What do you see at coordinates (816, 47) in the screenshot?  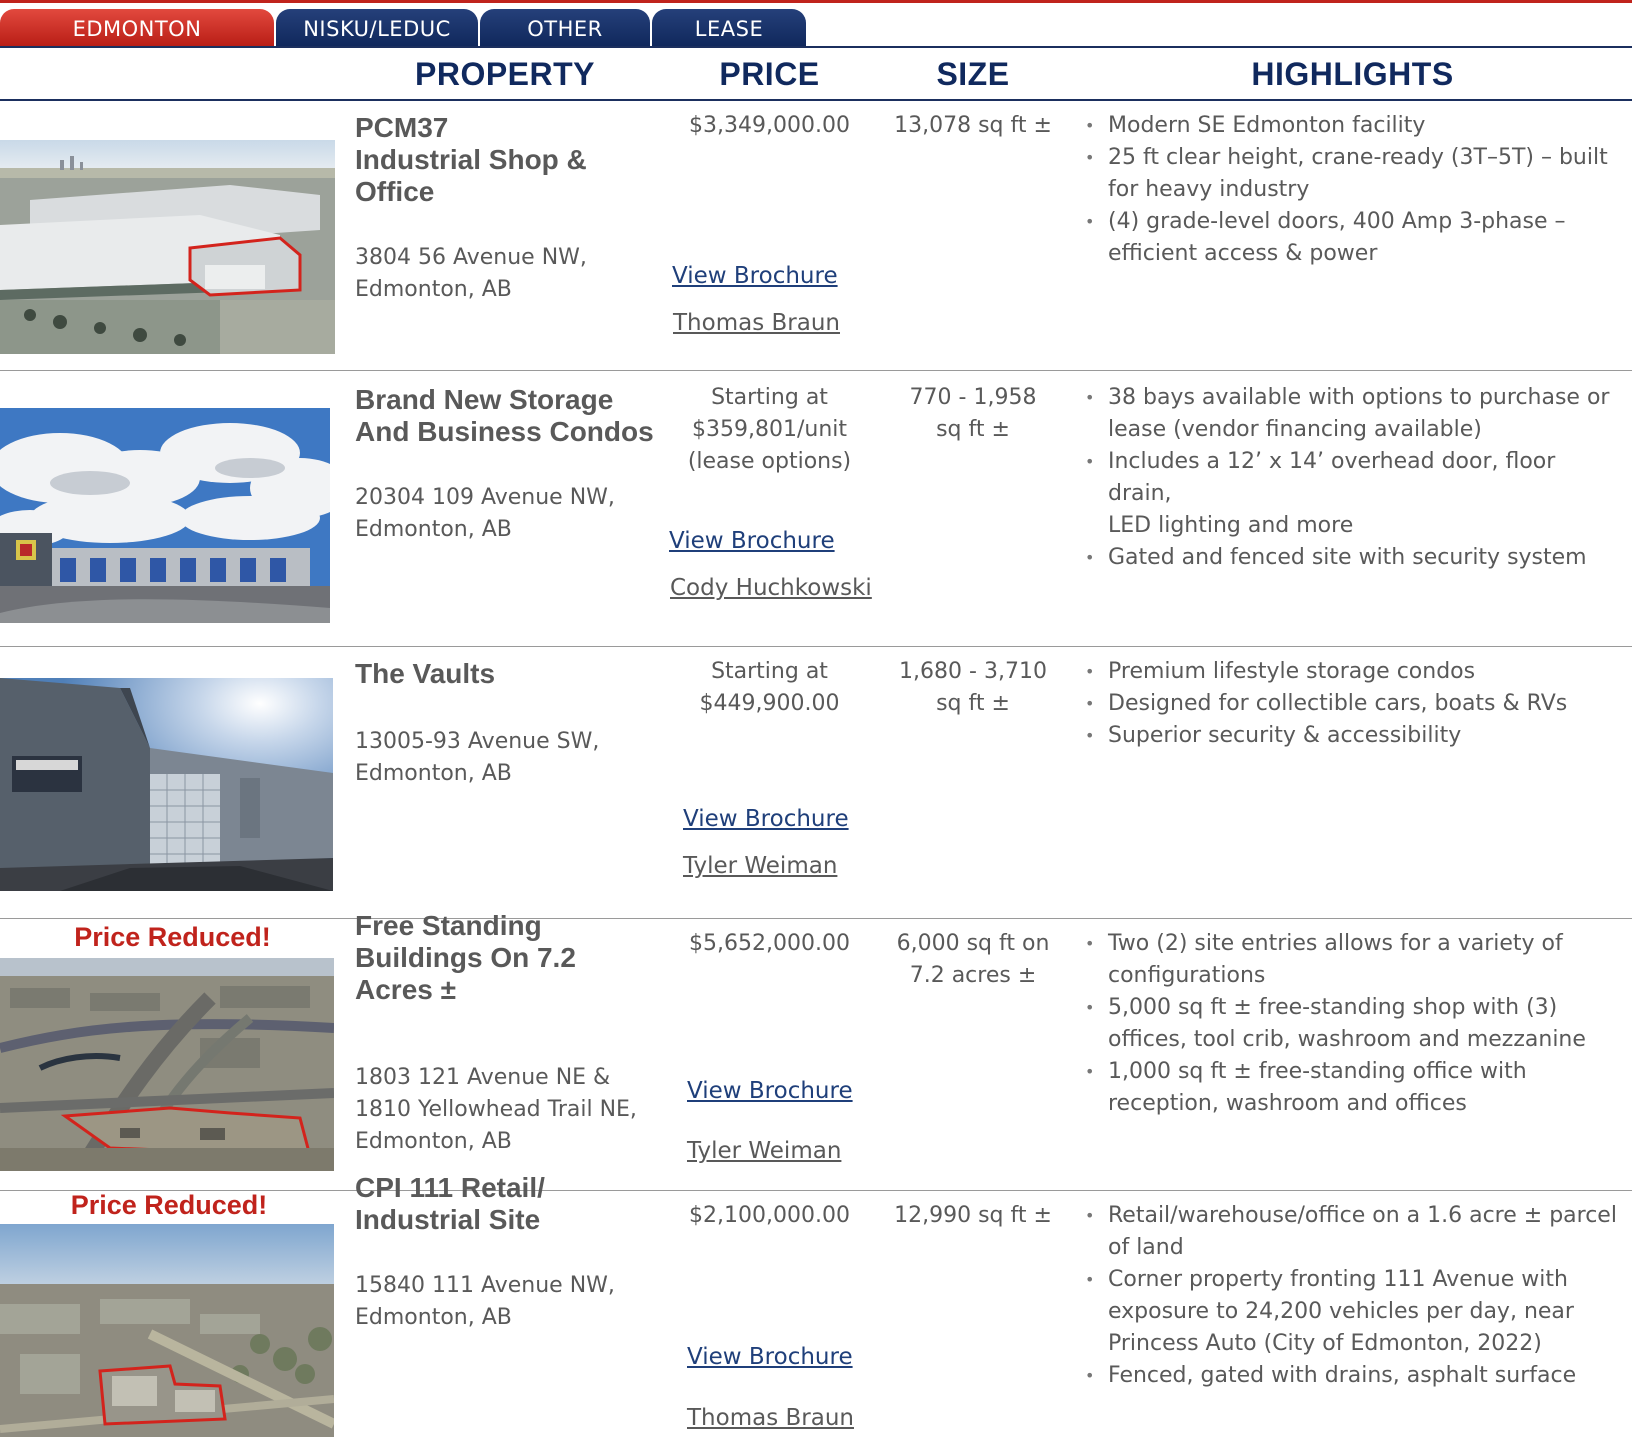 I see `tab-divider` at bounding box center [816, 47].